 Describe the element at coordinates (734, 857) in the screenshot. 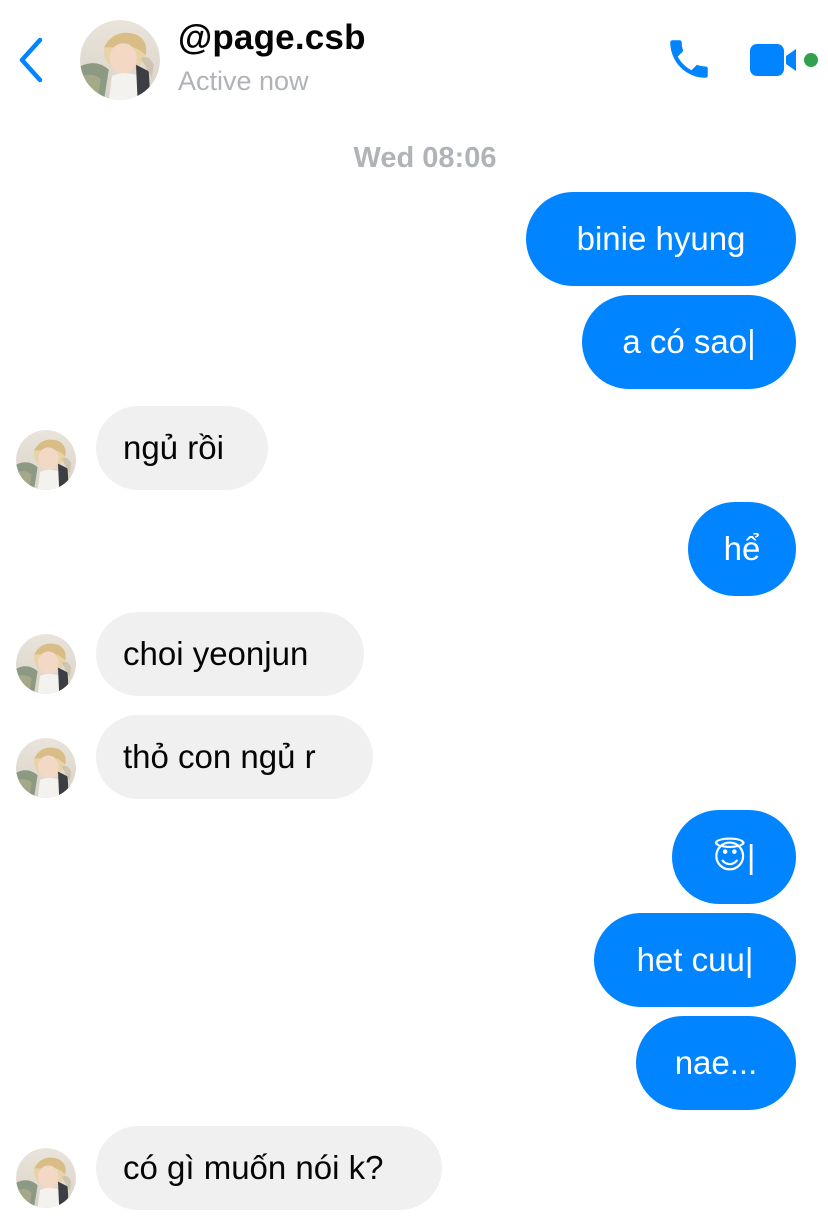

I see `message-bubble-outgoing: 😇|` at that location.